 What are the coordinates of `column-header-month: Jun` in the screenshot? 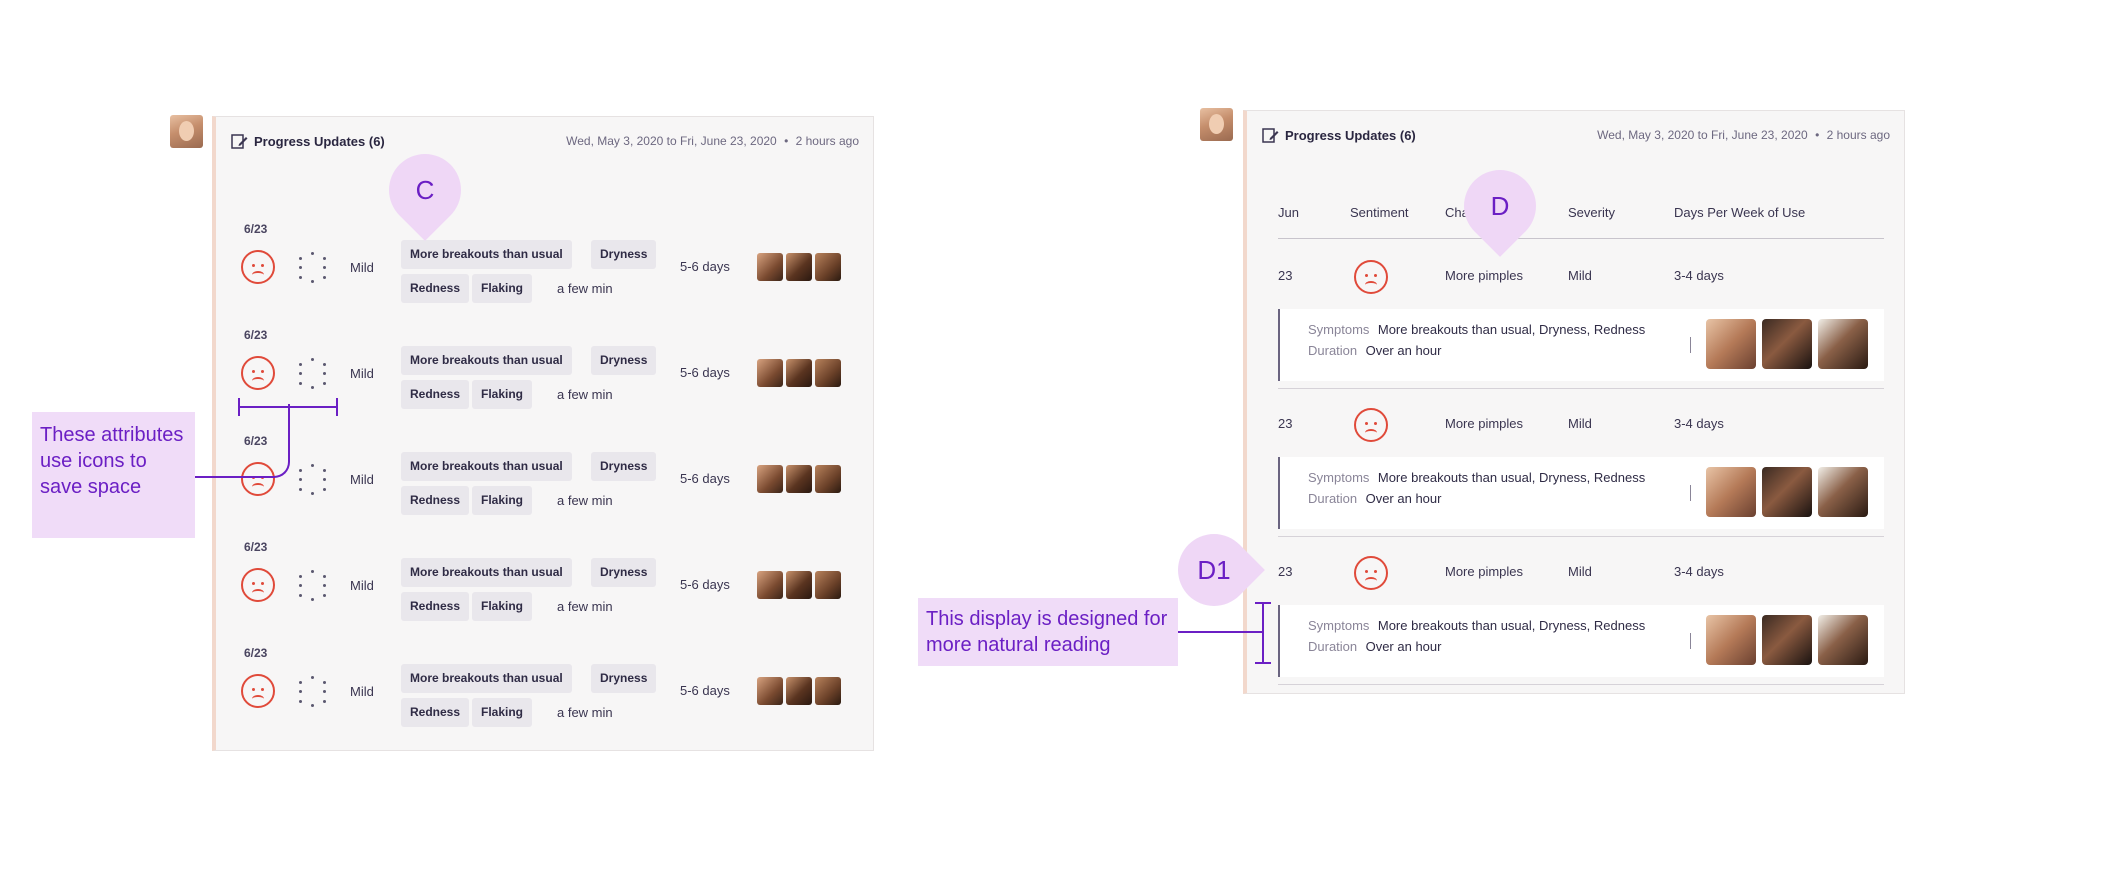 It's located at (1288, 212).